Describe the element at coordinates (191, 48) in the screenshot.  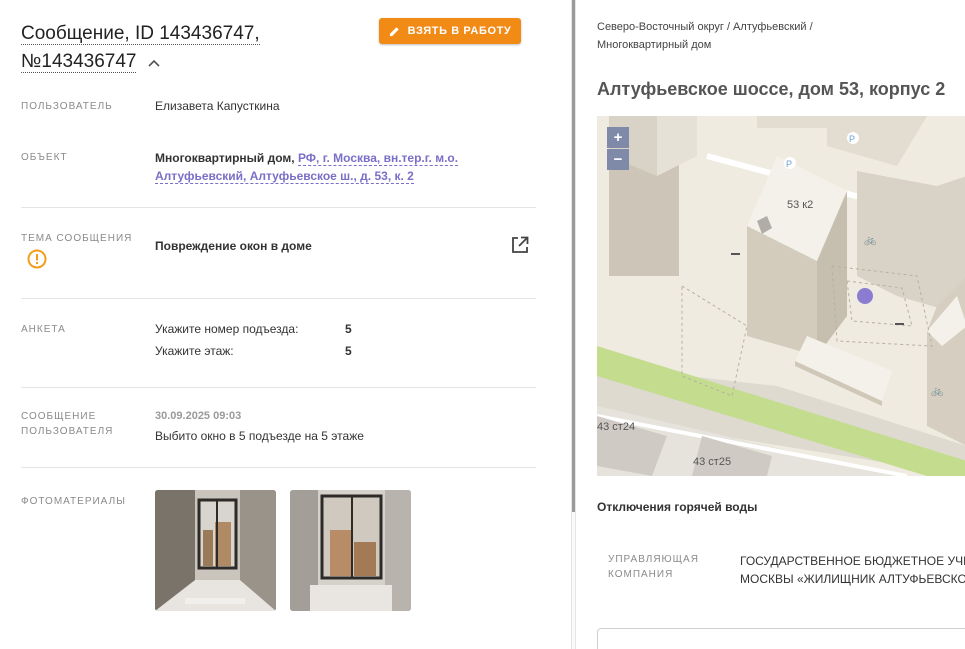
I see `message-title: Сообщение, ID 143436747, №143436747` at that location.